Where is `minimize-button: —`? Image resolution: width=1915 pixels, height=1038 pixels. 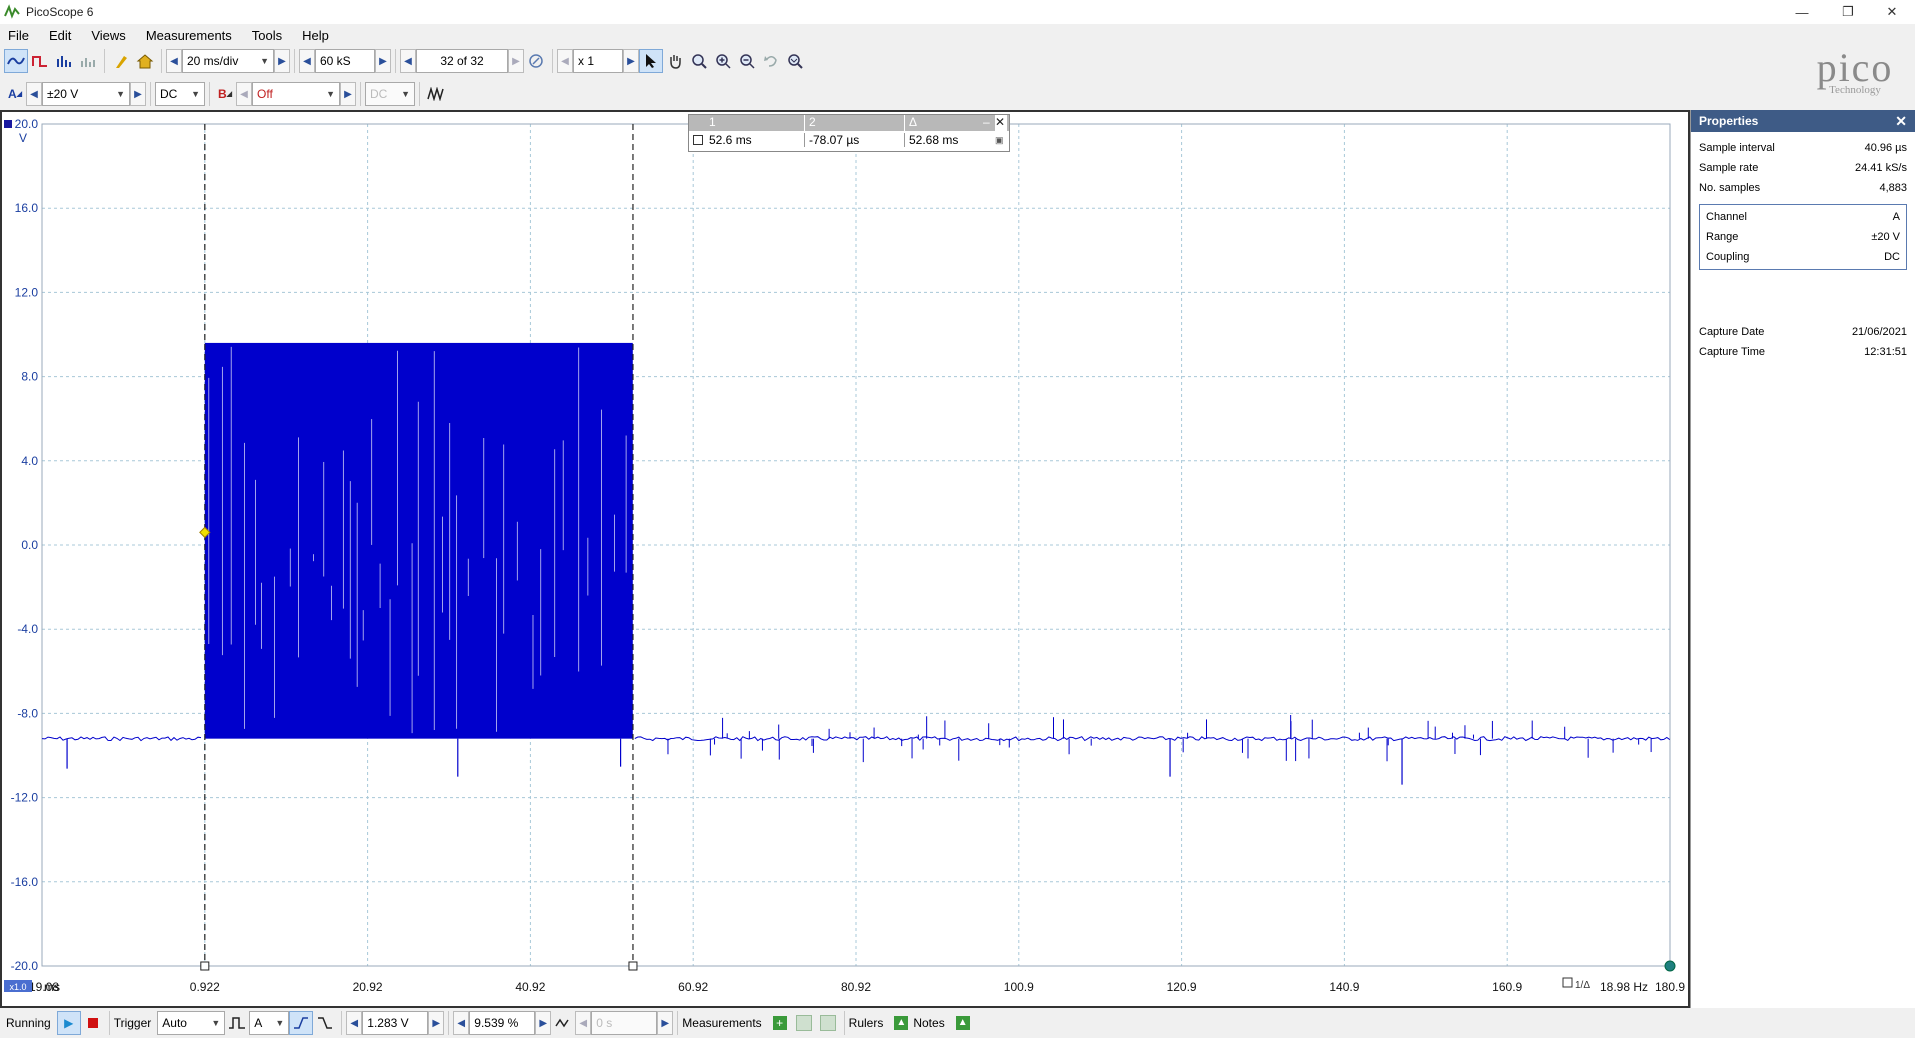 minimize-button: — is located at coordinates (1802, 12).